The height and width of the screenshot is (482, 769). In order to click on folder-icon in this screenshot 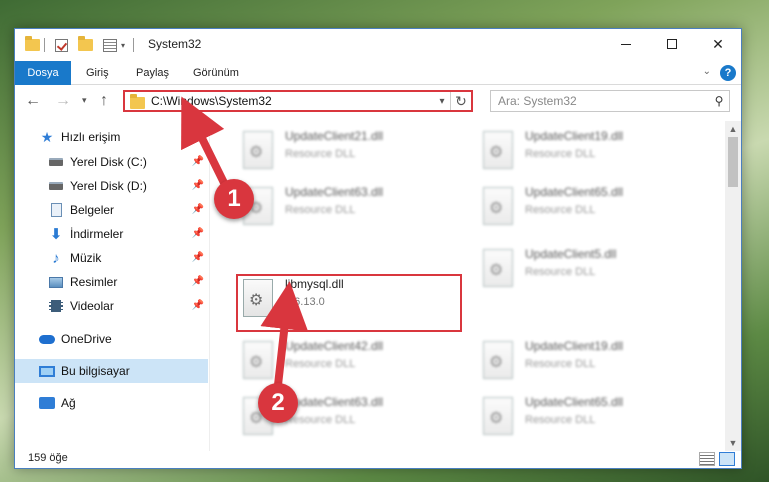, I will do `click(32, 43)`.